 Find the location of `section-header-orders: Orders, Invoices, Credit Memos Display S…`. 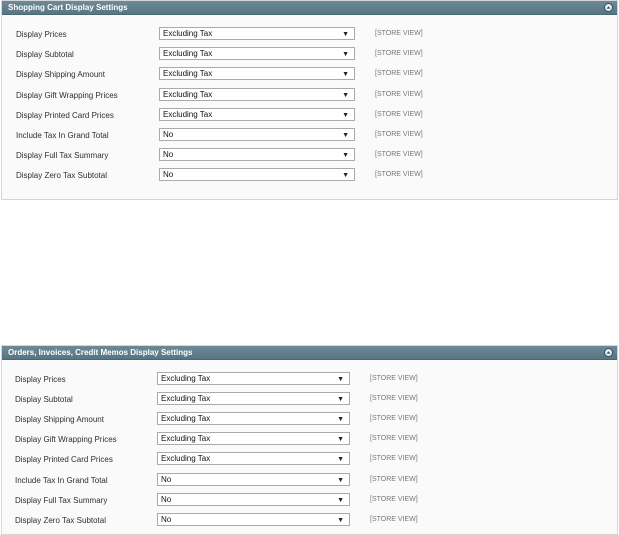

section-header-orders: Orders, Invoices, Credit Memos Display S… is located at coordinates (309, 353).